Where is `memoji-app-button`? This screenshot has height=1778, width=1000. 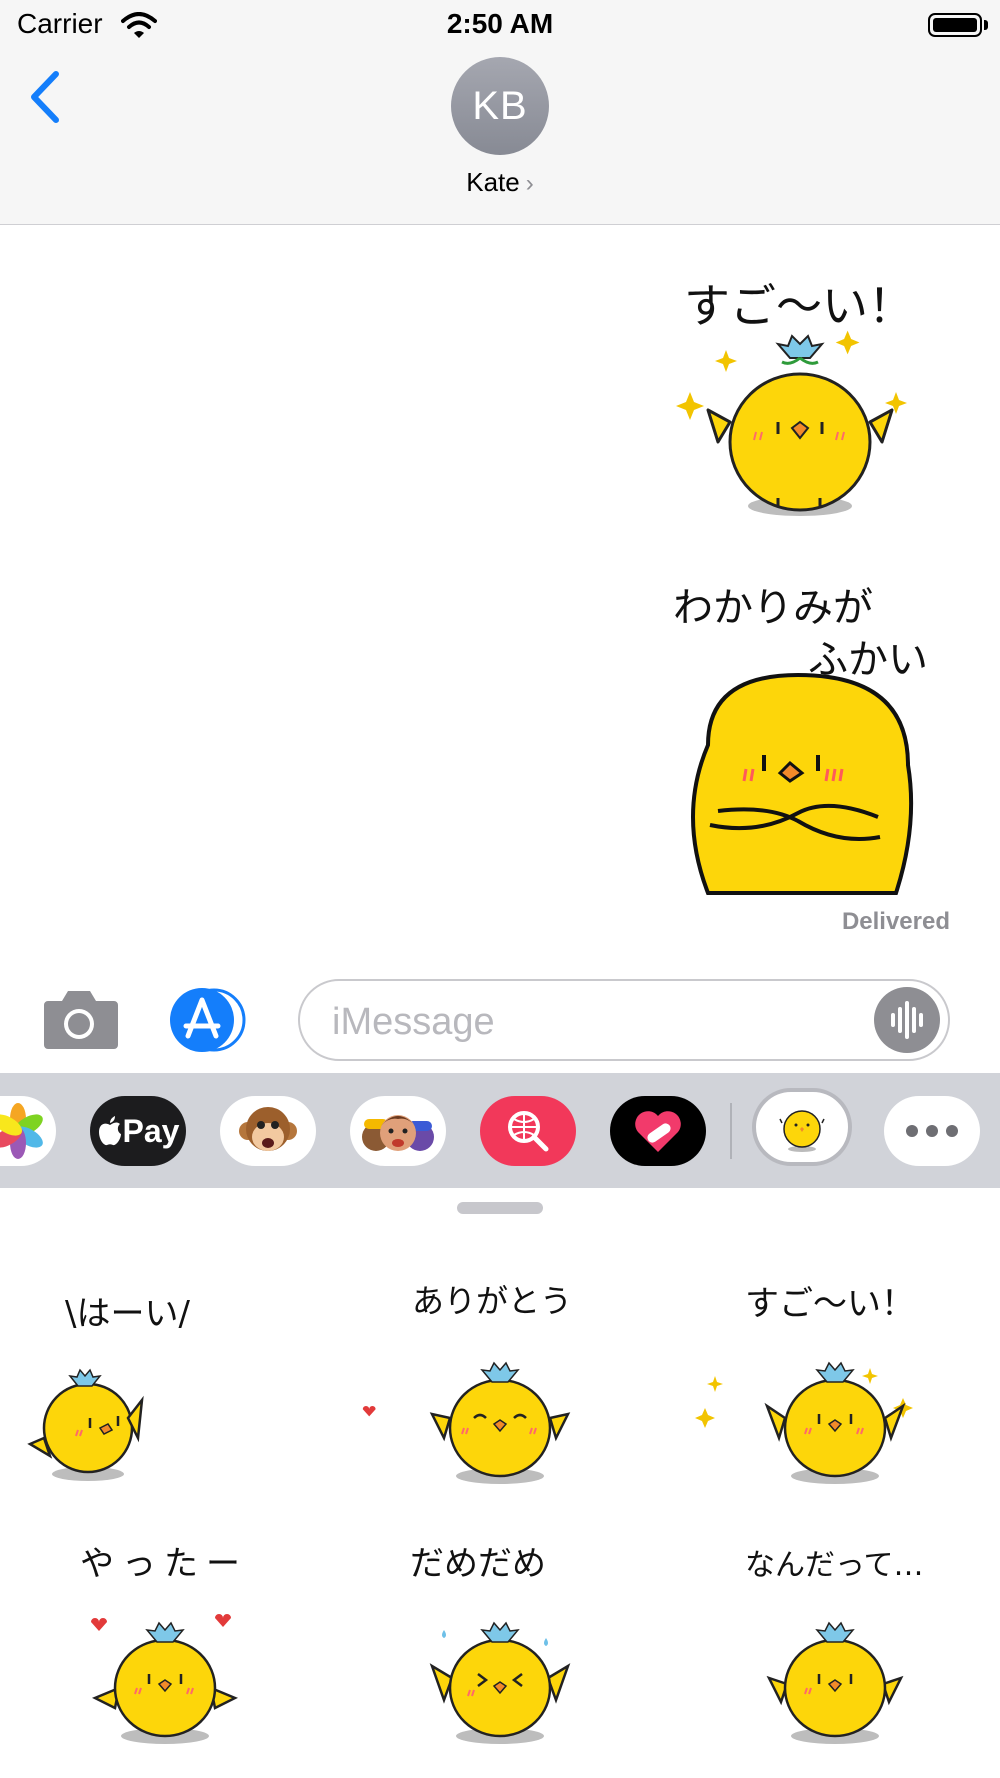
memoji-app-button is located at coordinates (398, 1131).